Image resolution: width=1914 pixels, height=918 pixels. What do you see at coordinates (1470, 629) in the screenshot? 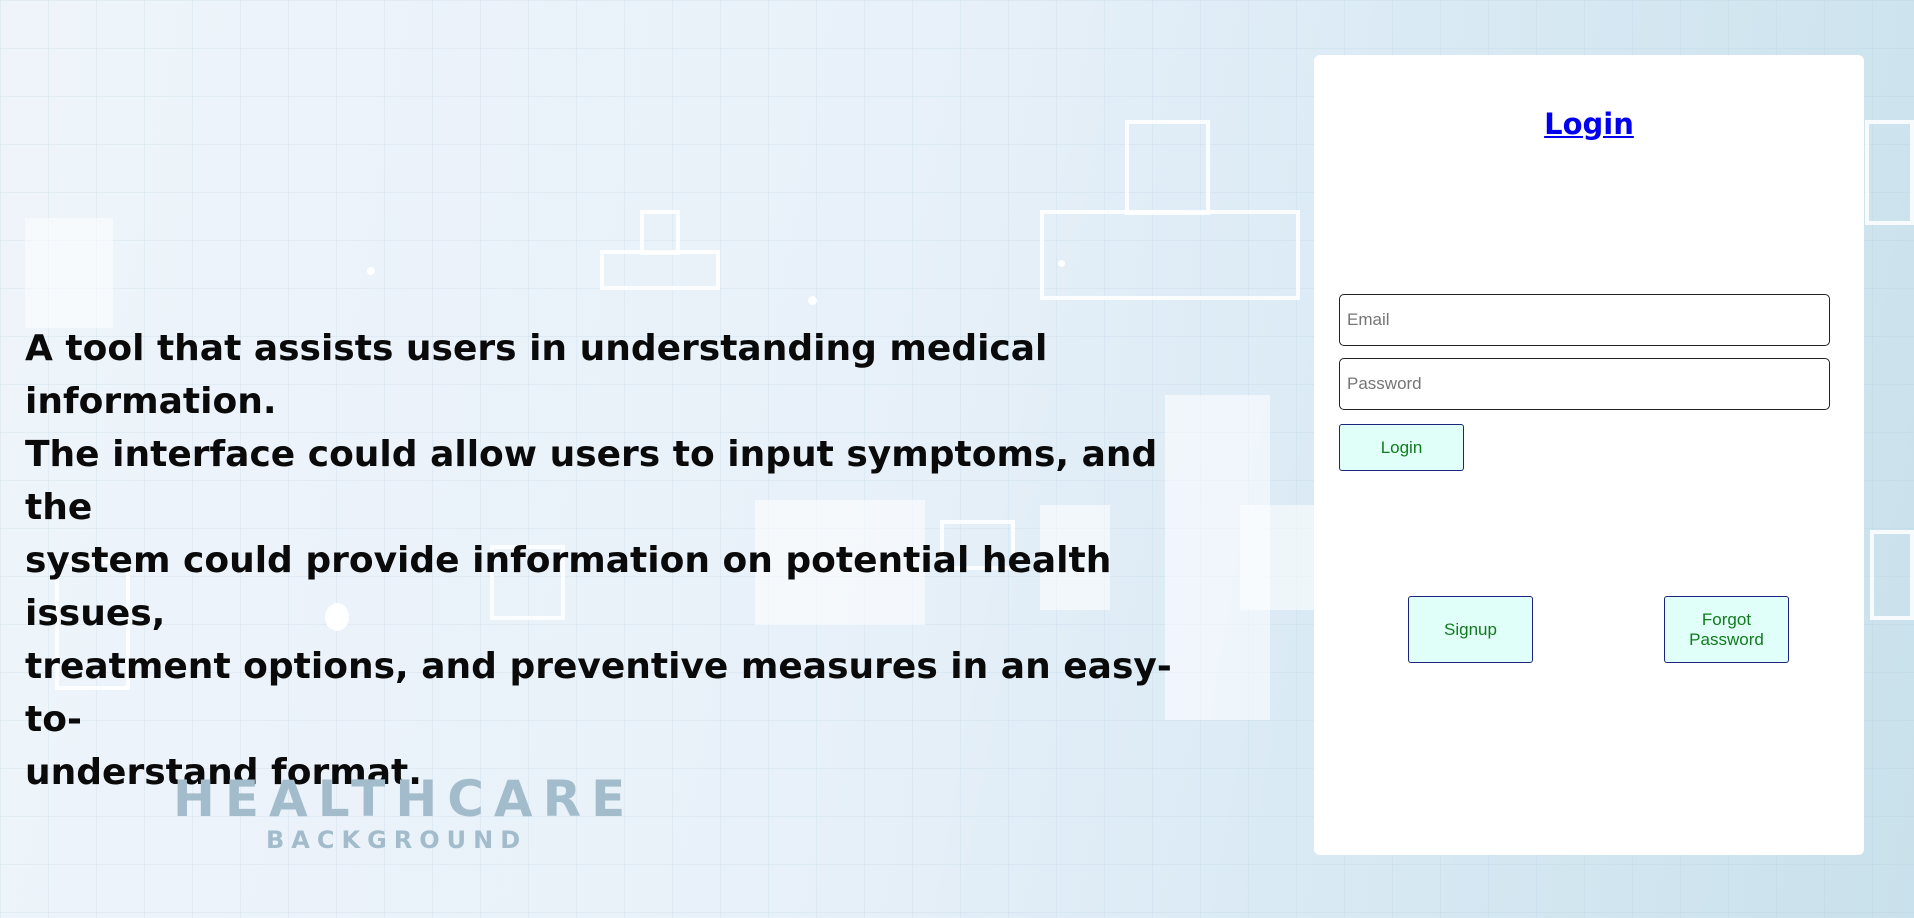
I see `signup-button: Signup` at bounding box center [1470, 629].